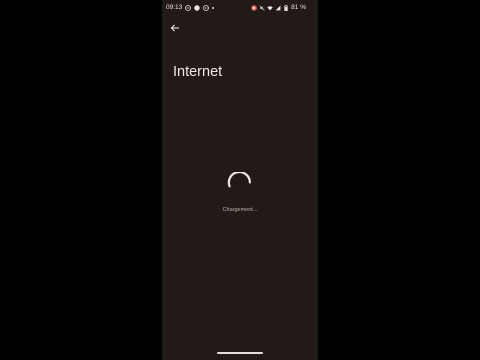 This screenshot has width=480, height=360. What do you see at coordinates (298, 7) in the screenshot?
I see `battery-percent: 81 %` at bounding box center [298, 7].